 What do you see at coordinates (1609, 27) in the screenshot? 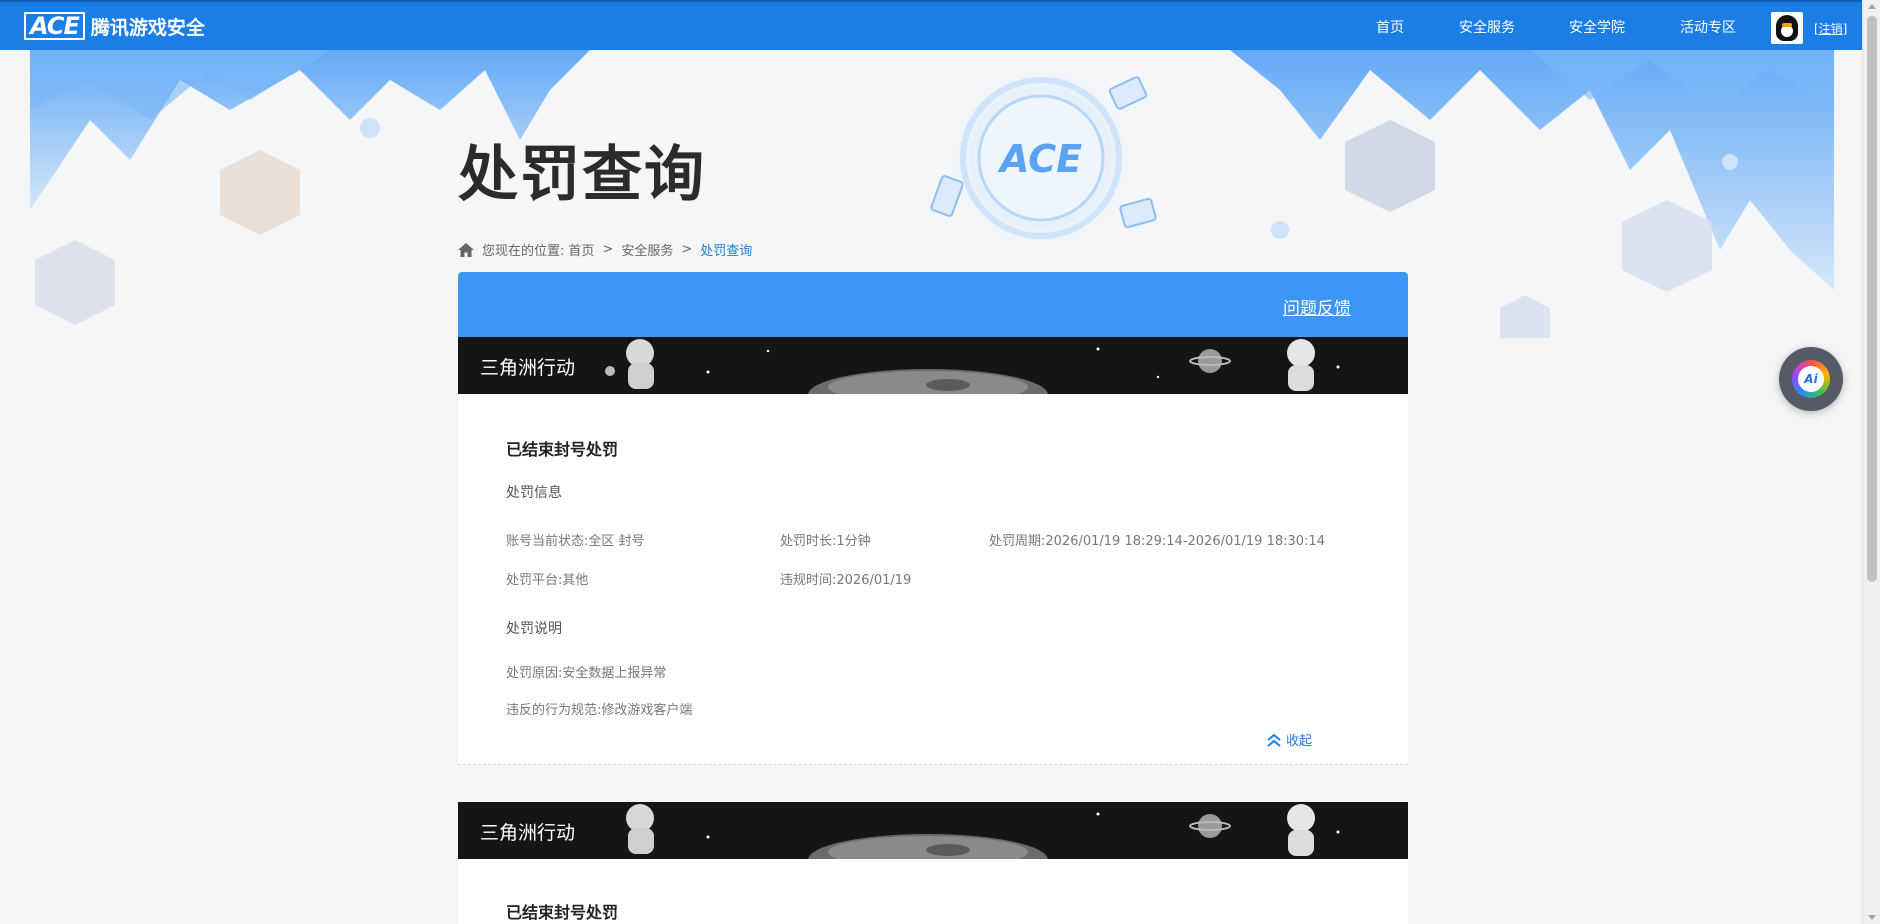
I see `nav-security-academy: 安全学院` at bounding box center [1609, 27].